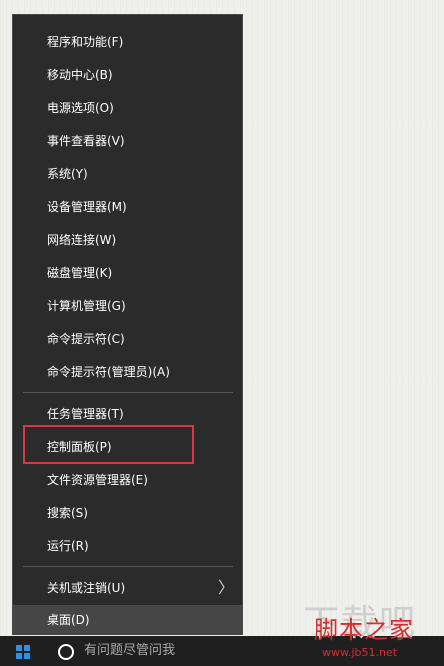 The image size is (444, 666). Describe the element at coordinates (364, 630) in the screenshot. I see `watermark-brand: 脚本之家` at that location.